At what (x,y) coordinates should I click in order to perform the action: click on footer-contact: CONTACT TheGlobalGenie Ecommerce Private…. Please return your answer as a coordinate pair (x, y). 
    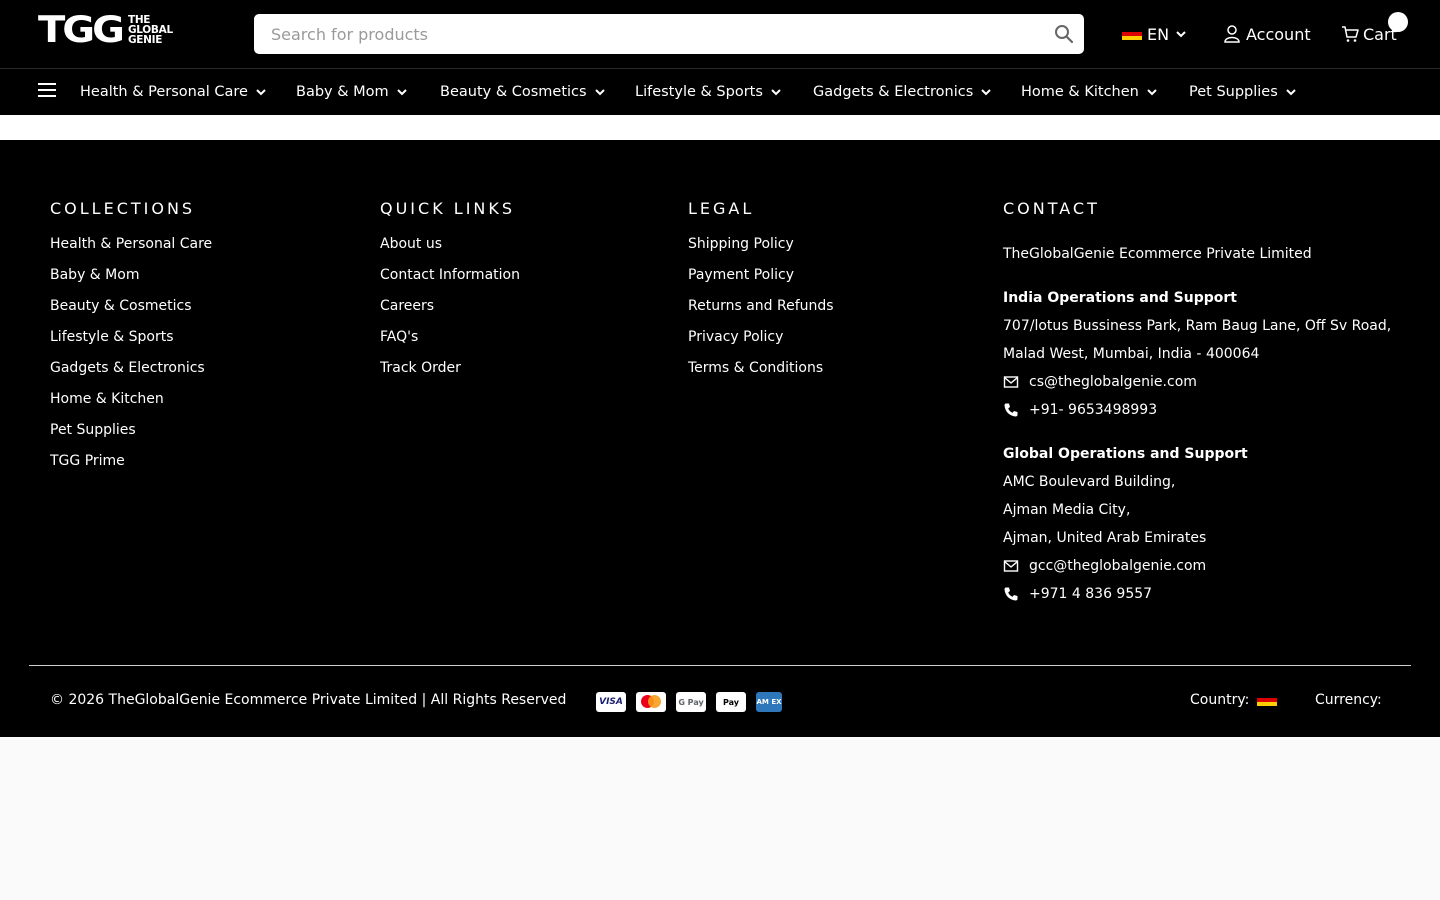
    Looking at the image, I should click on (1208, 403).